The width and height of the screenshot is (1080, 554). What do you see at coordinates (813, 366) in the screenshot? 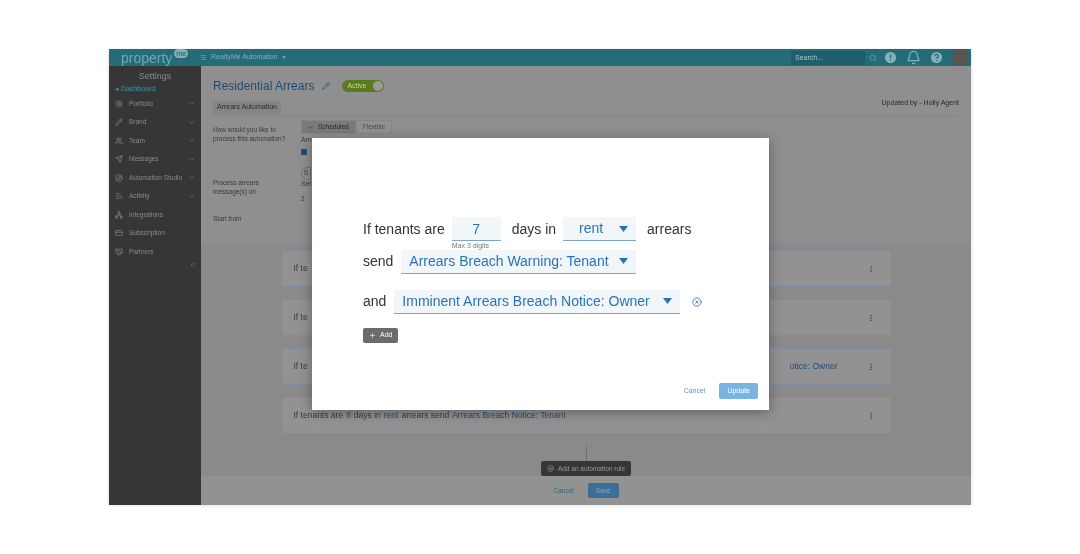
I see `rule-text: otice: Owner` at bounding box center [813, 366].